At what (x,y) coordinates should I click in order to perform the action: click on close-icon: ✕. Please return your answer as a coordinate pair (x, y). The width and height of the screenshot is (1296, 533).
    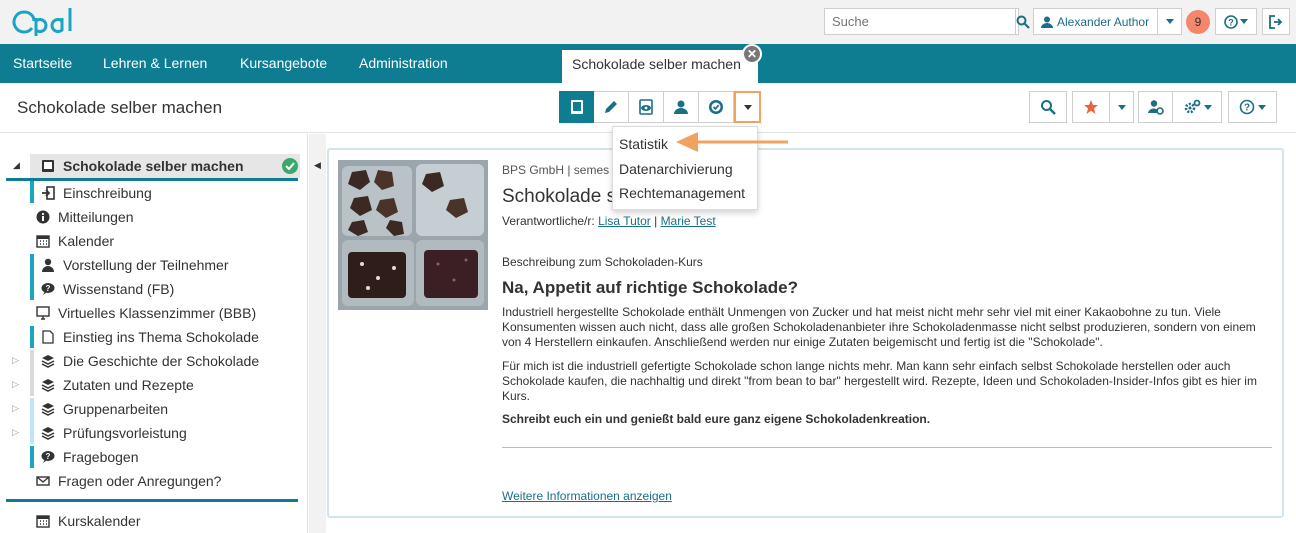
    Looking at the image, I should click on (752, 54).